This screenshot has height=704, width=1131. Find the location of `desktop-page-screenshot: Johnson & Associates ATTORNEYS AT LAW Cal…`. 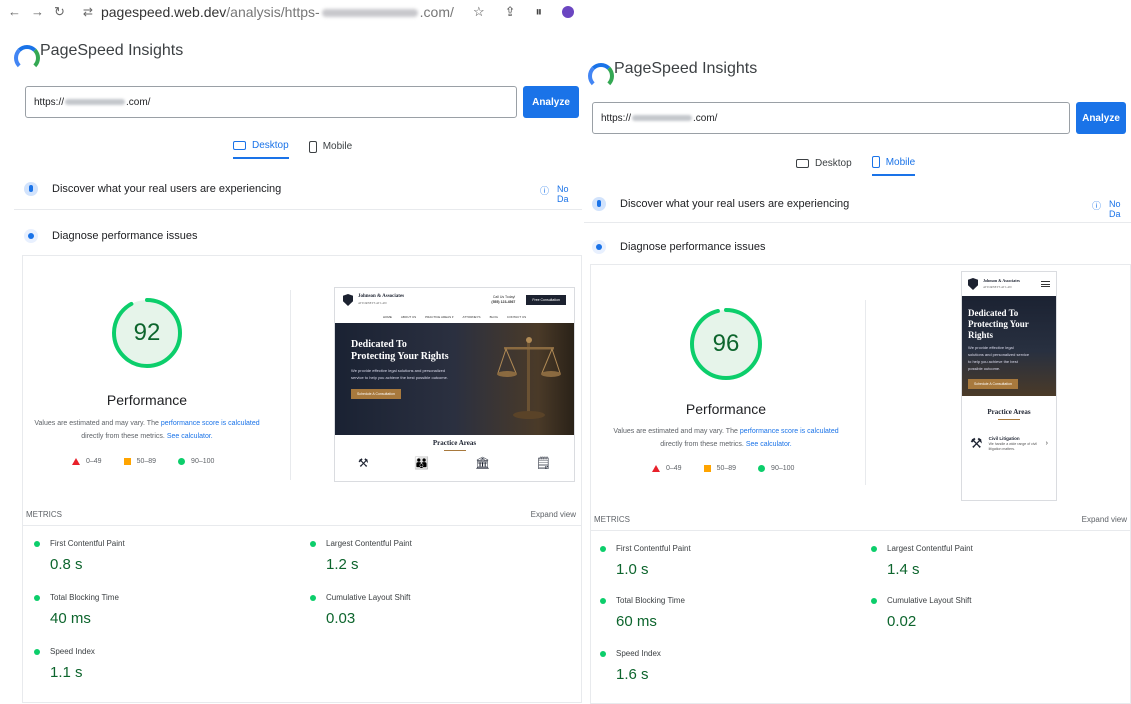

desktop-page-screenshot: Johnson & Associates ATTORNEYS AT LAW Cal… is located at coordinates (454, 384).